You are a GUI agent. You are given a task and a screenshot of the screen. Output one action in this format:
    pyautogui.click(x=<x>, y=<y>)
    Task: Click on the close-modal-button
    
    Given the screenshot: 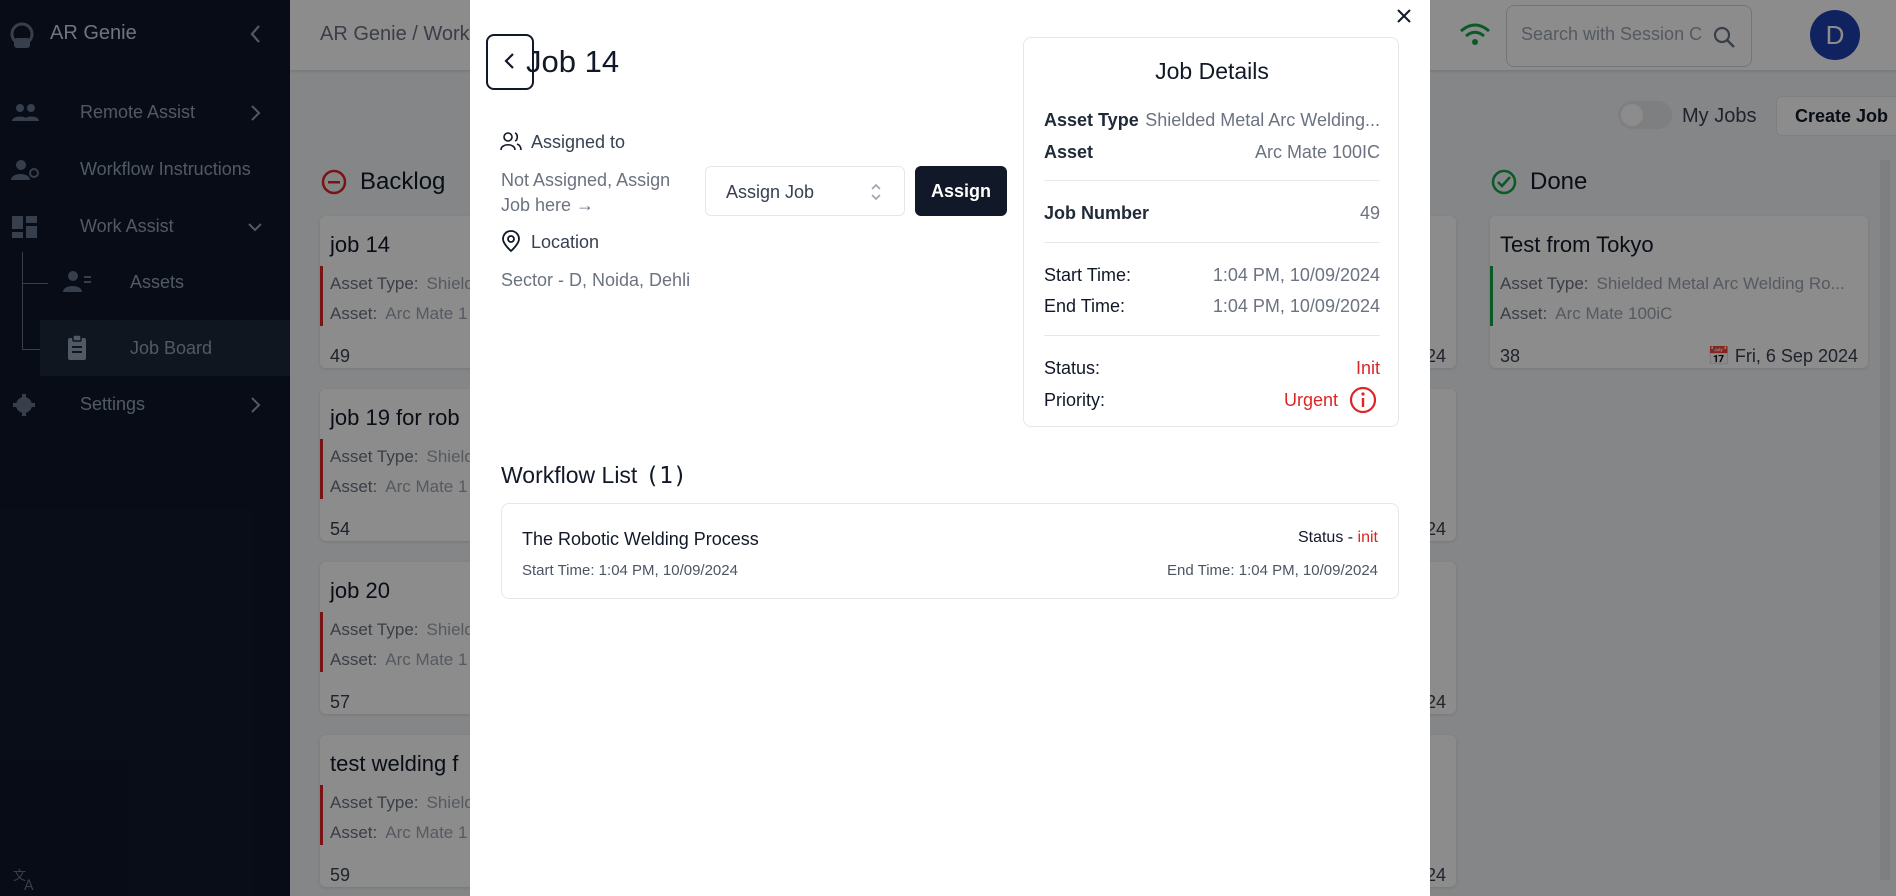 What is the action you would take?
    pyautogui.click(x=1404, y=16)
    